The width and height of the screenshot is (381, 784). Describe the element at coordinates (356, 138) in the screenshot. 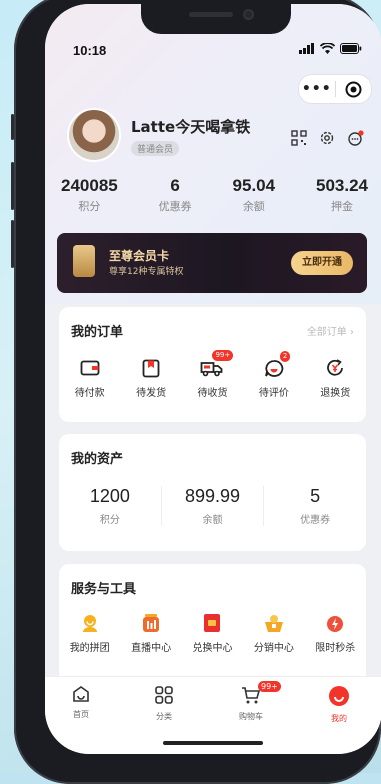

I see `message-icon` at that location.